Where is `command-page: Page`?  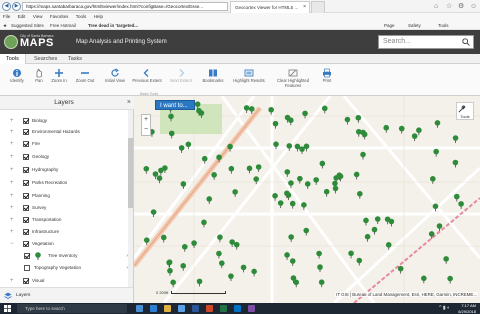
command-page: Page is located at coordinates (389, 25).